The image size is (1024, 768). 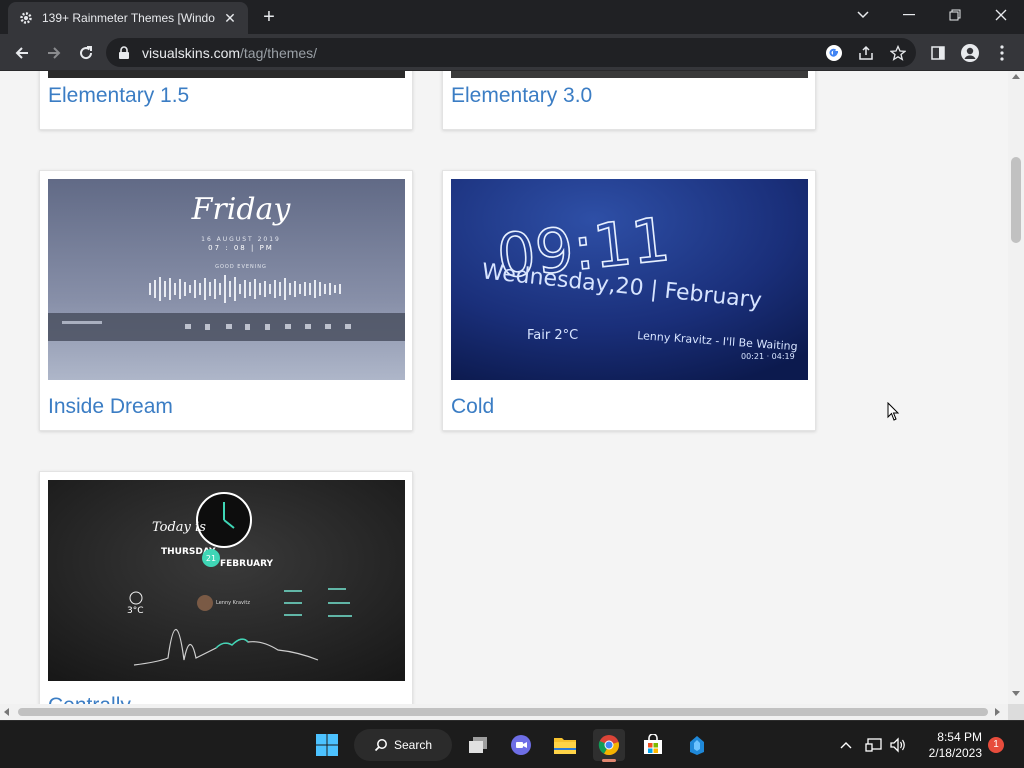 What do you see at coordinates (866, 53) in the screenshot?
I see `share-icon` at bounding box center [866, 53].